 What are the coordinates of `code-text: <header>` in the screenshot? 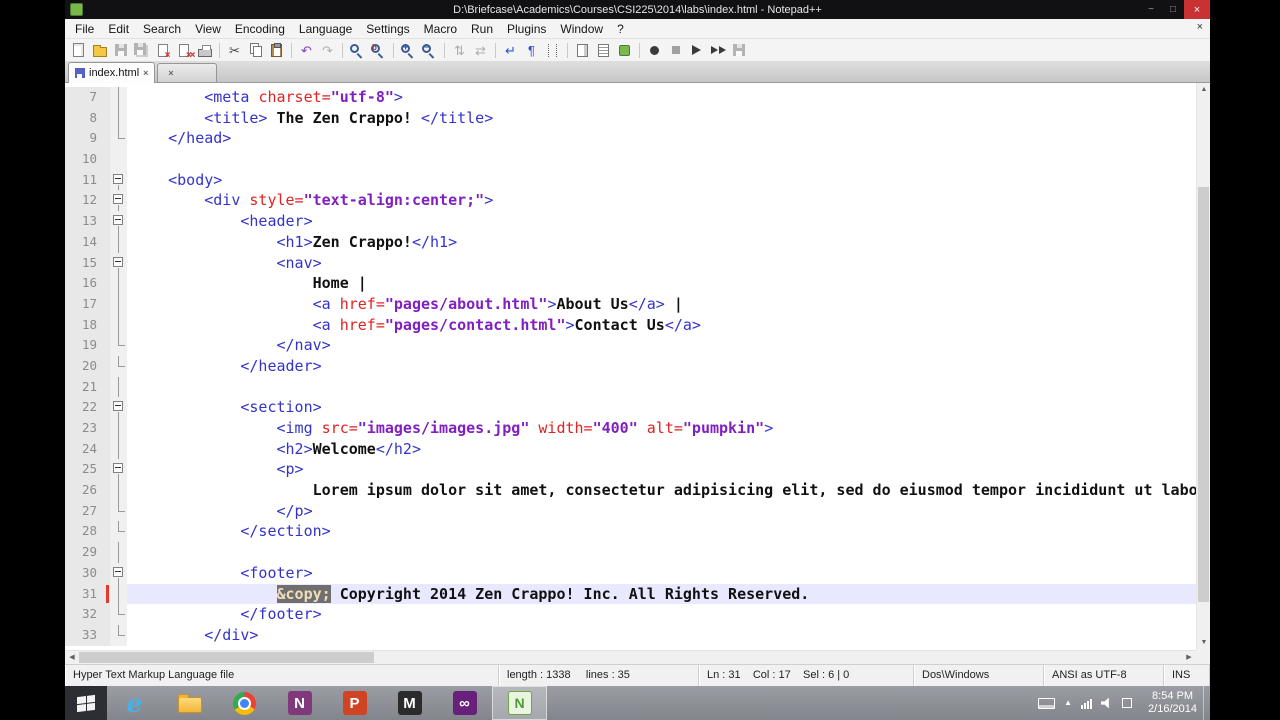 It's located at (661, 221).